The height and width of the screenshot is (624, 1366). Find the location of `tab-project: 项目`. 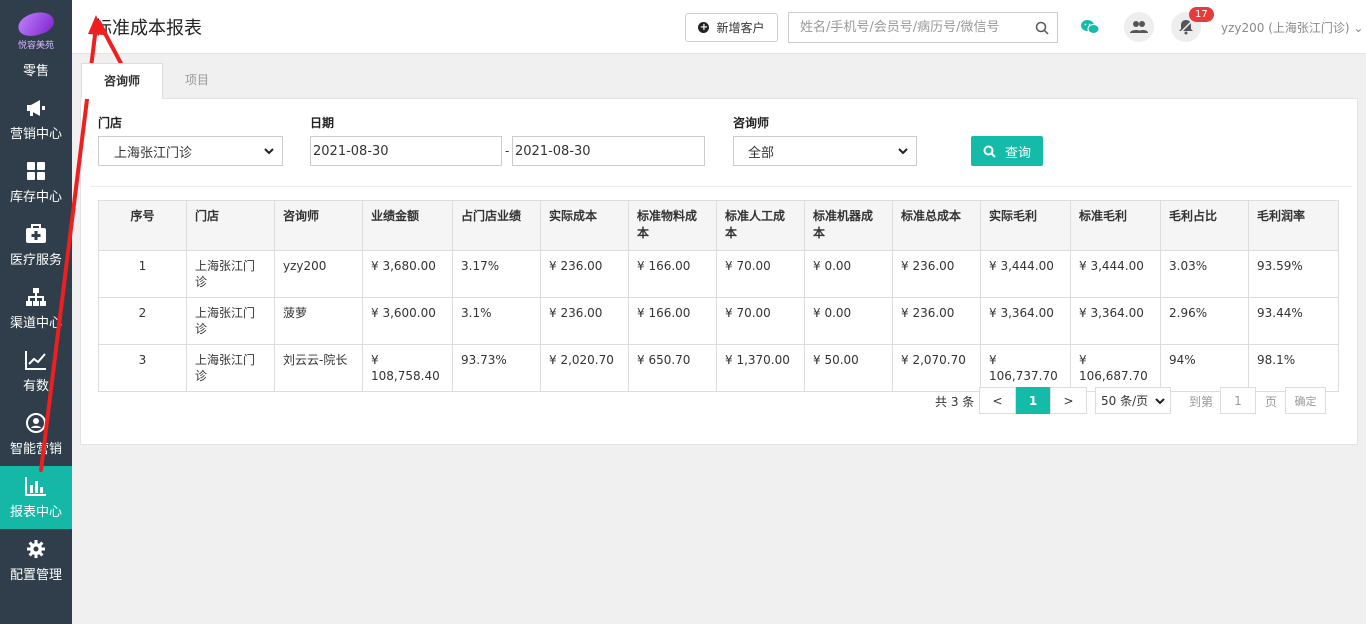

tab-project: 项目 is located at coordinates (197, 81).